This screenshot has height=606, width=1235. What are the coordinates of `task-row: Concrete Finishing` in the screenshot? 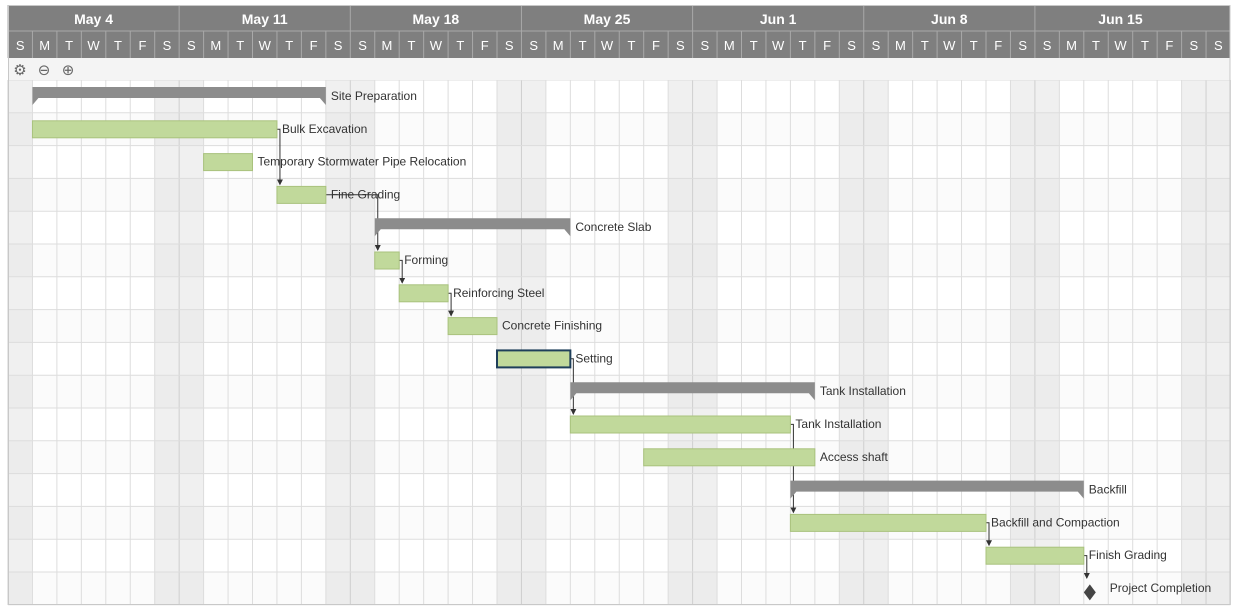 It's located at (524, 326).